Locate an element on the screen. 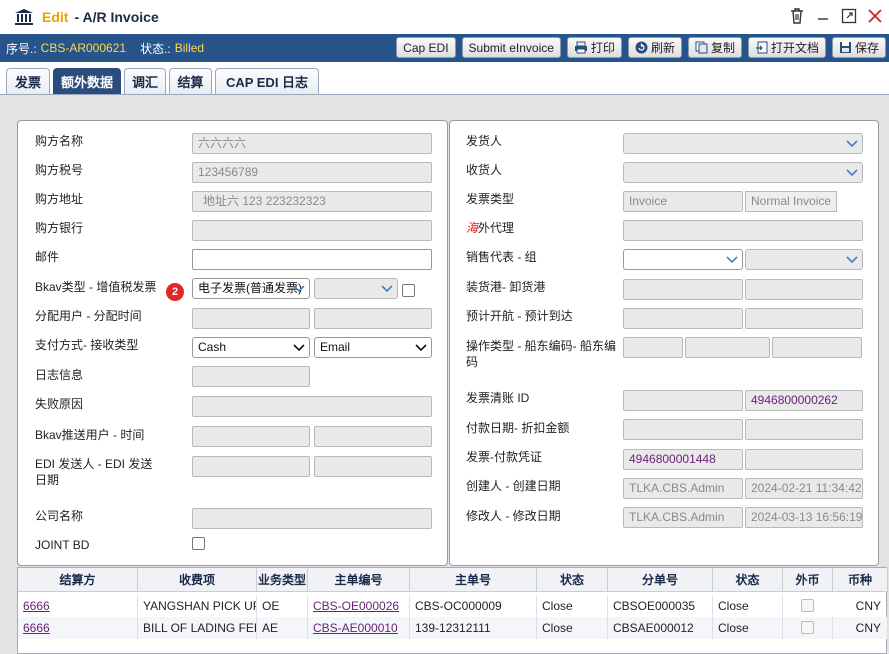 This screenshot has width=889, height=654. save-icon is located at coordinates (845, 47).